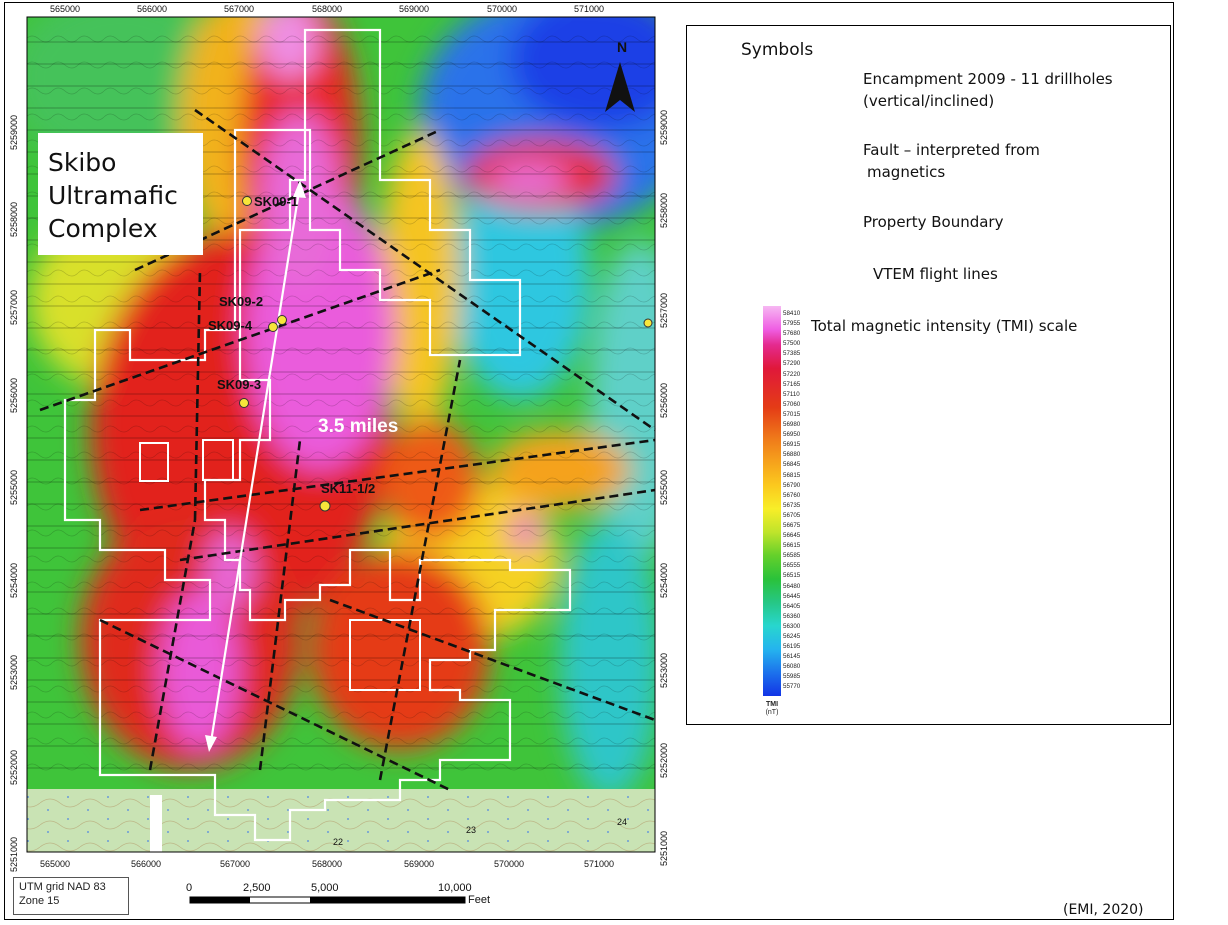  What do you see at coordinates (82, 162) in the screenshot?
I see `complex-label-line: Skibo` at bounding box center [82, 162].